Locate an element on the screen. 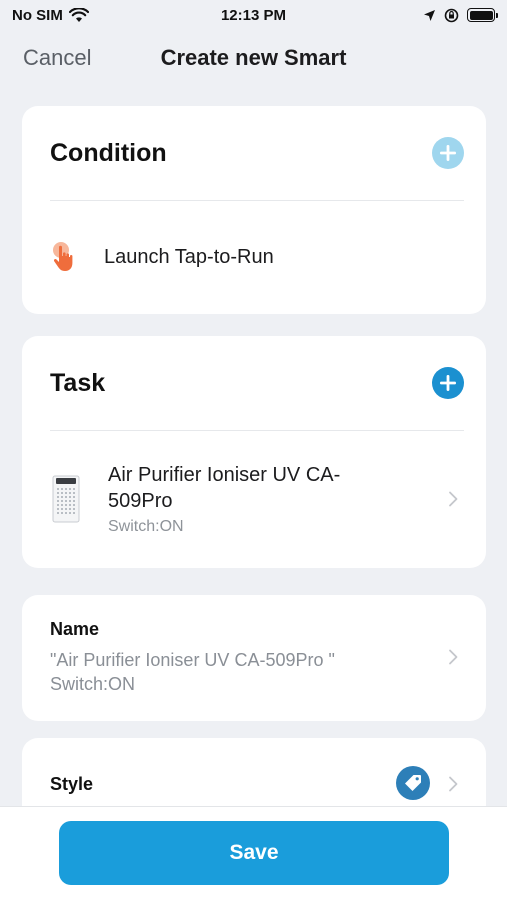 Image resolution: width=507 pixels, height=900 pixels. status-right is located at coordinates (460, 15).